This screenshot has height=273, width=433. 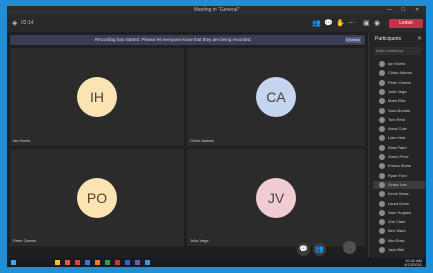 I want to click on minimize-button: —, so click(x=389, y=10).